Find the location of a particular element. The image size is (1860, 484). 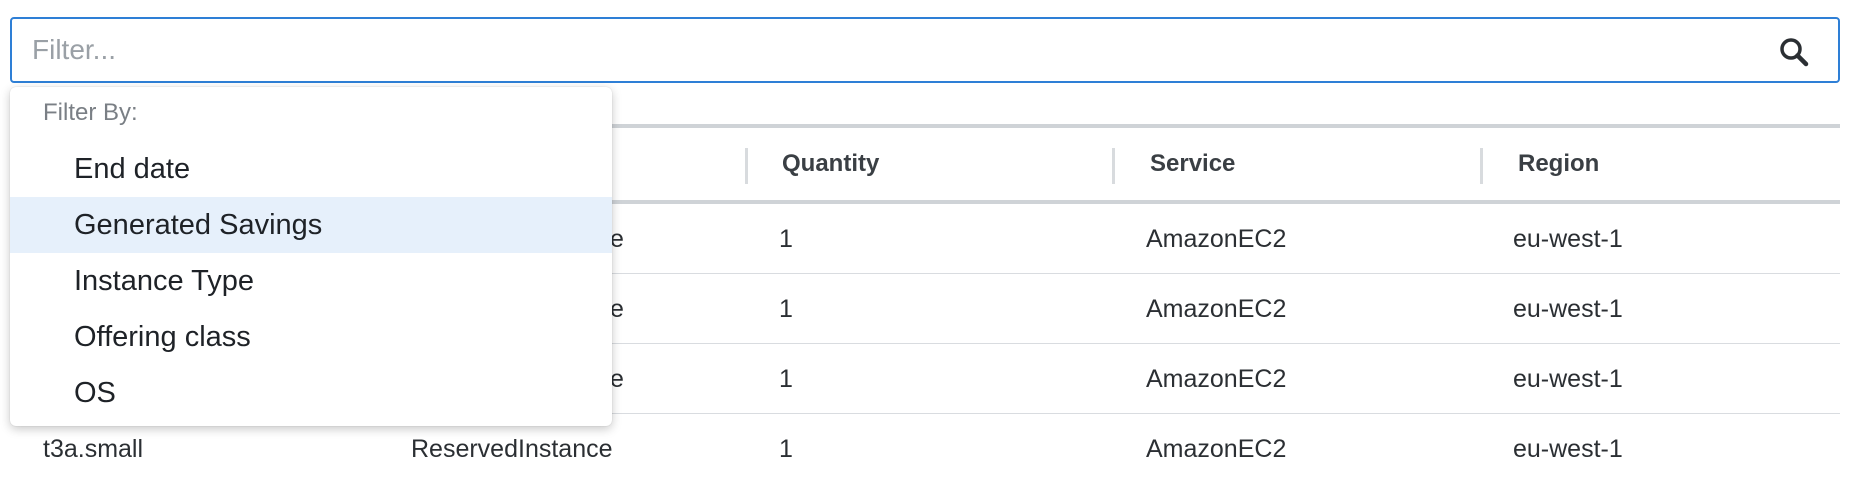

column-header-region: Region is located at coordinates (1558, 164).